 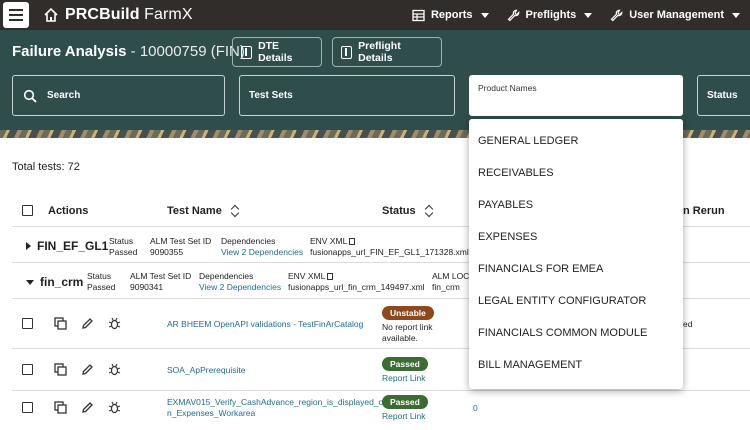 What do you see at coordinates (271, 95) in the screenshot?
I see `test-sets-label: Test Sets` at bounding box center [271, 95].